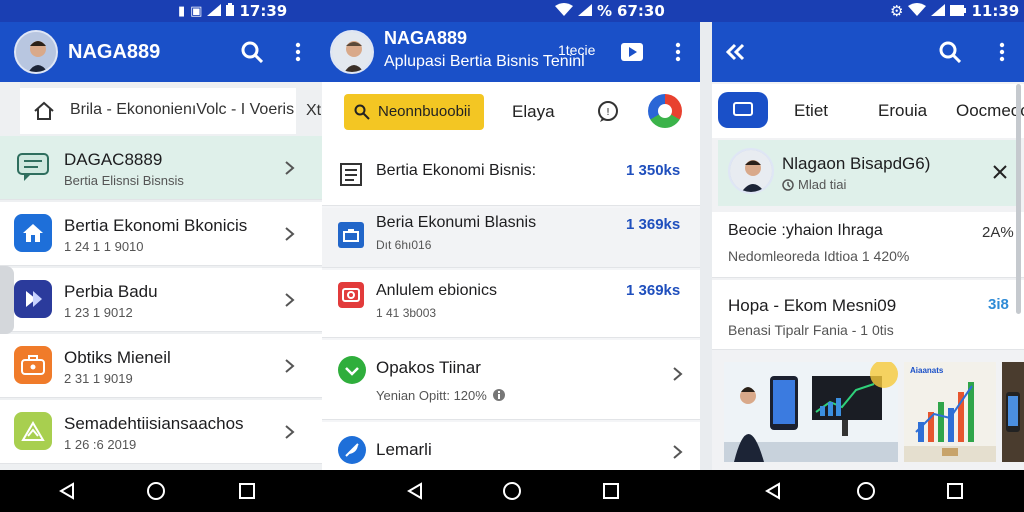 The image size is (1024, 512). Describe the element at coordinates (404, 449) in the screenshot. I see `list-item-title: Lemarli` at that location.